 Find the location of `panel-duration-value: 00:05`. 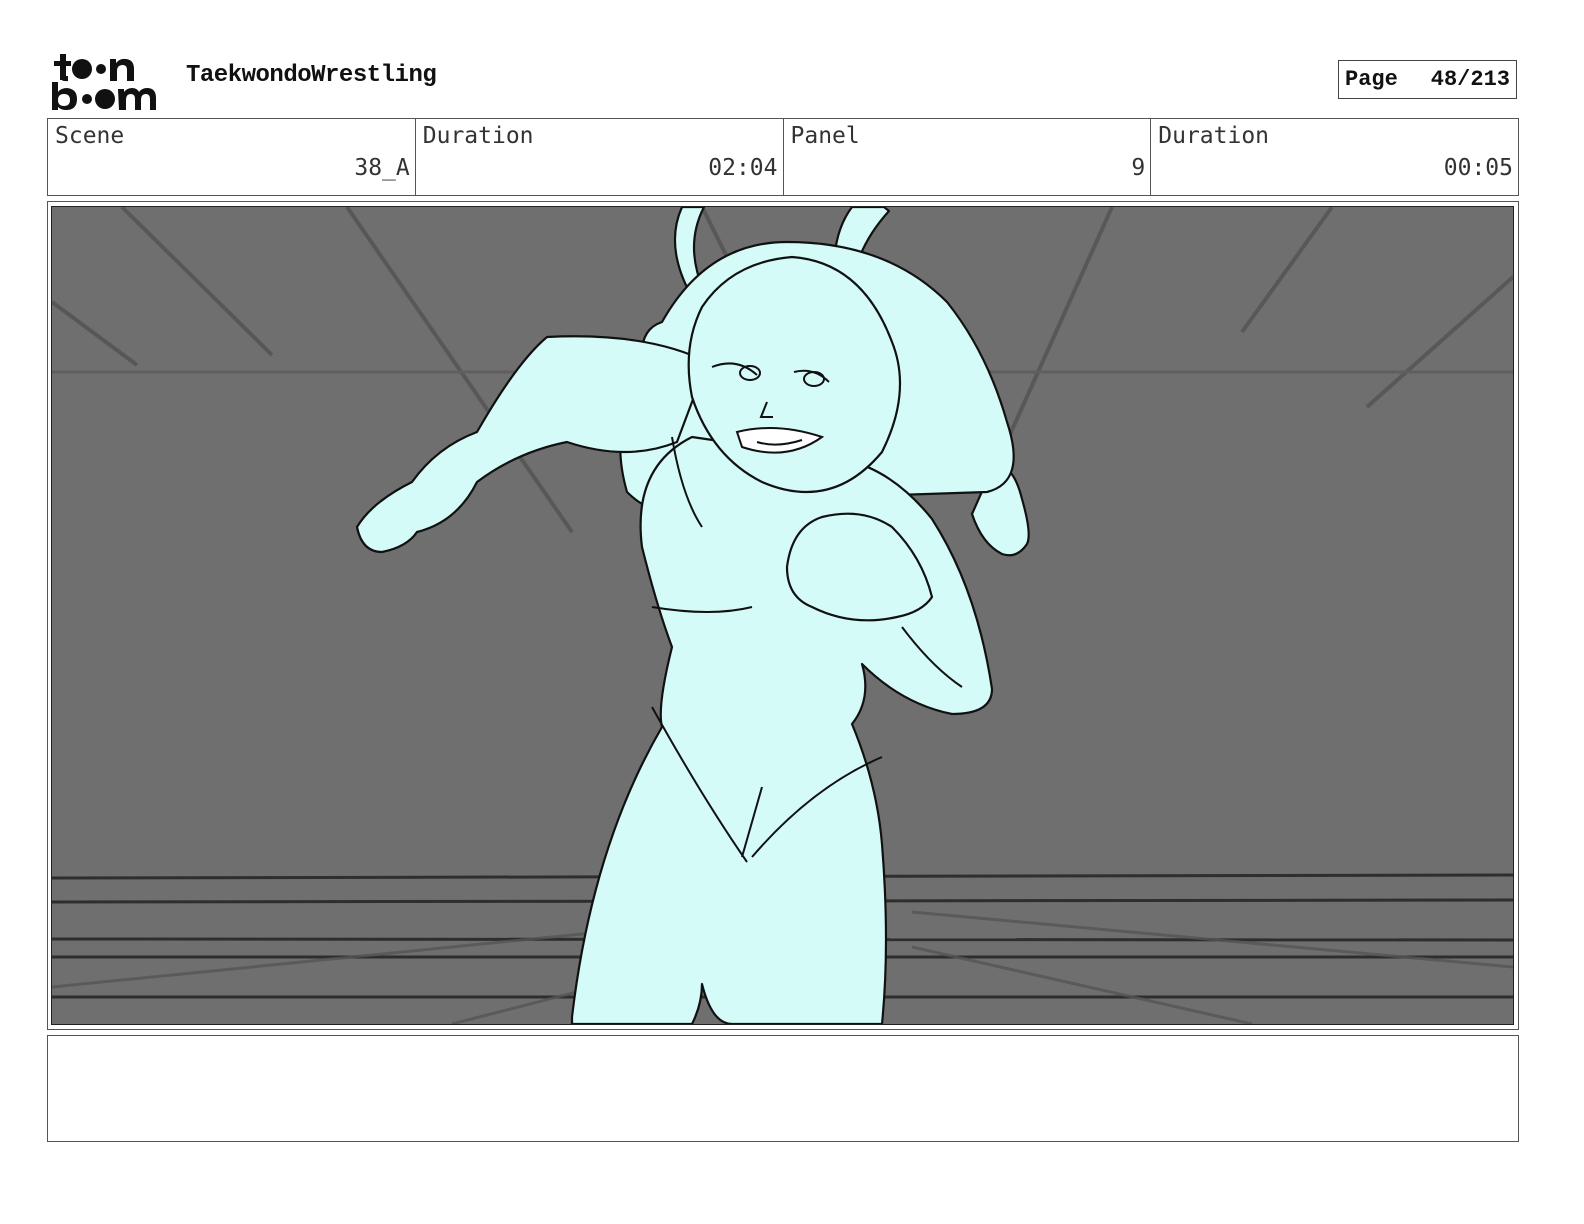

panel-duration-value: 00:05 is located at coordinates (1478, 168).